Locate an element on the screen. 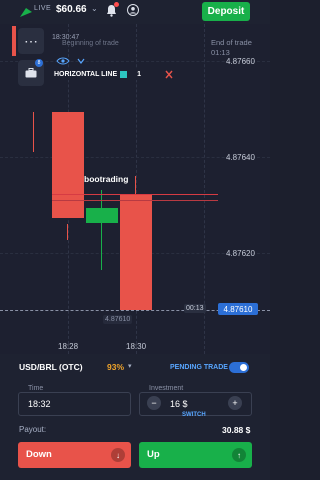  chevron-down-icon: ▾ is located at coordinates (130, 366).